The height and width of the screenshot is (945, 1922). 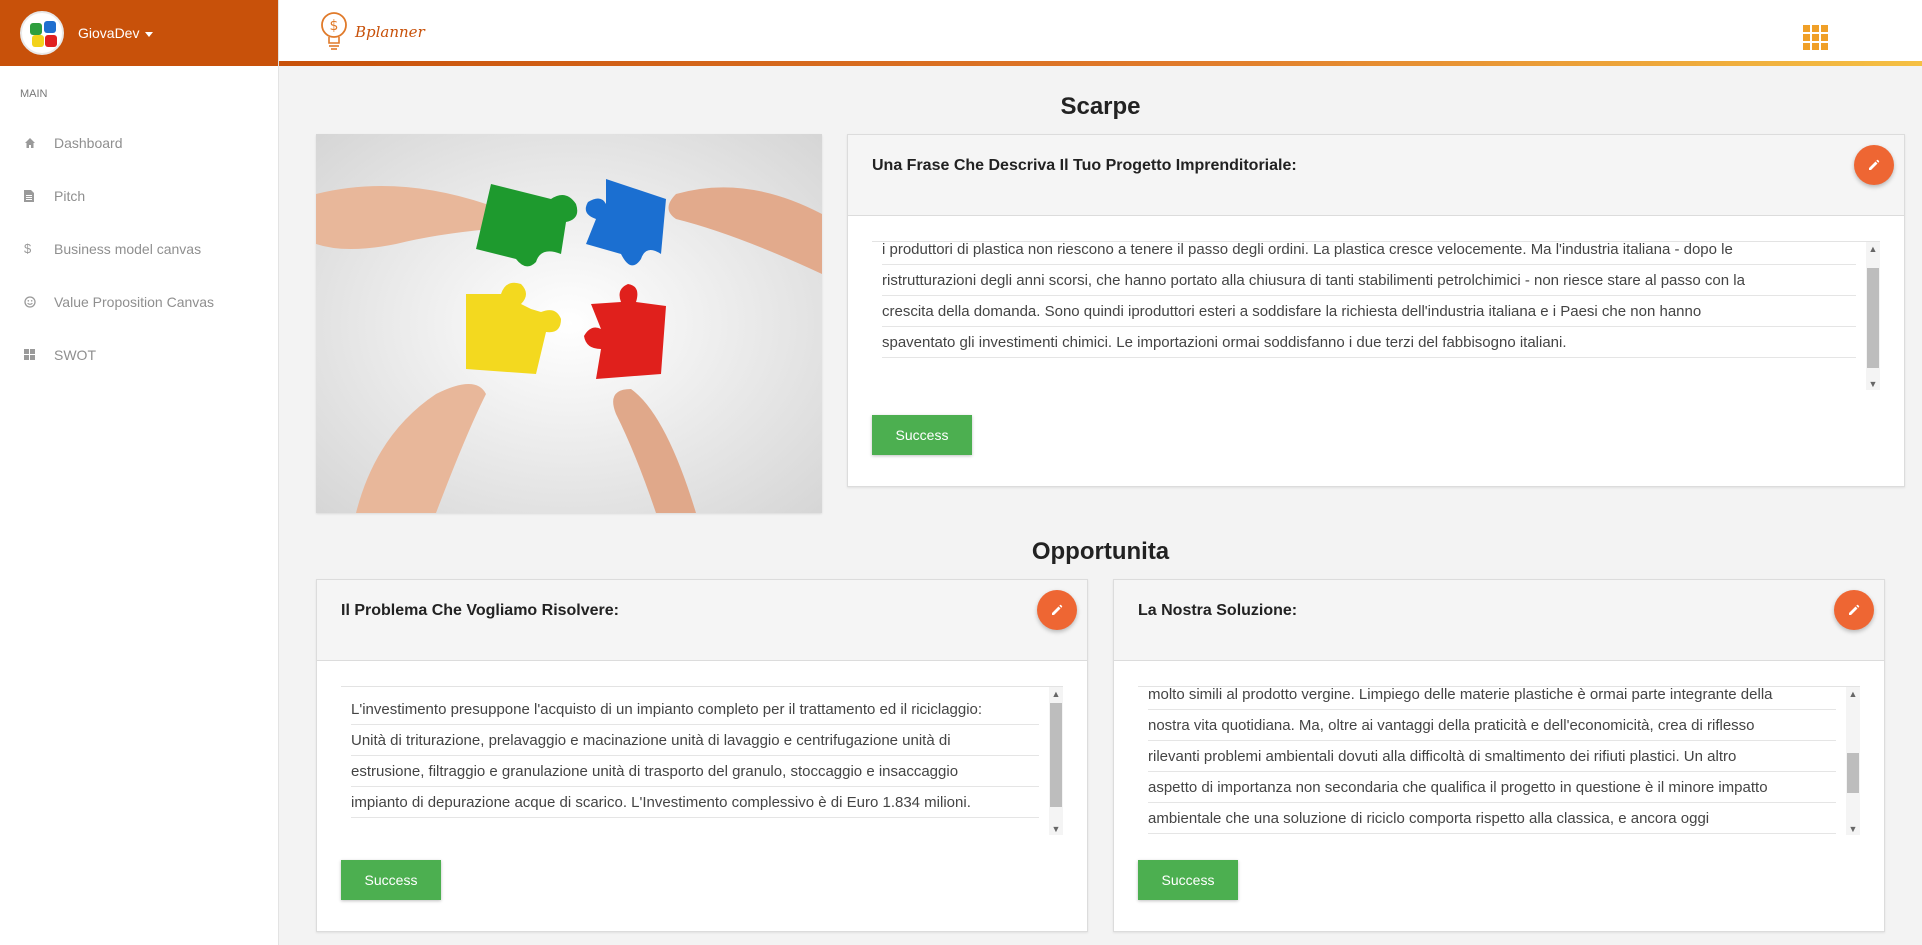 I want to click on brand-logo: $ Bplanner, so click(x=372, y=32).